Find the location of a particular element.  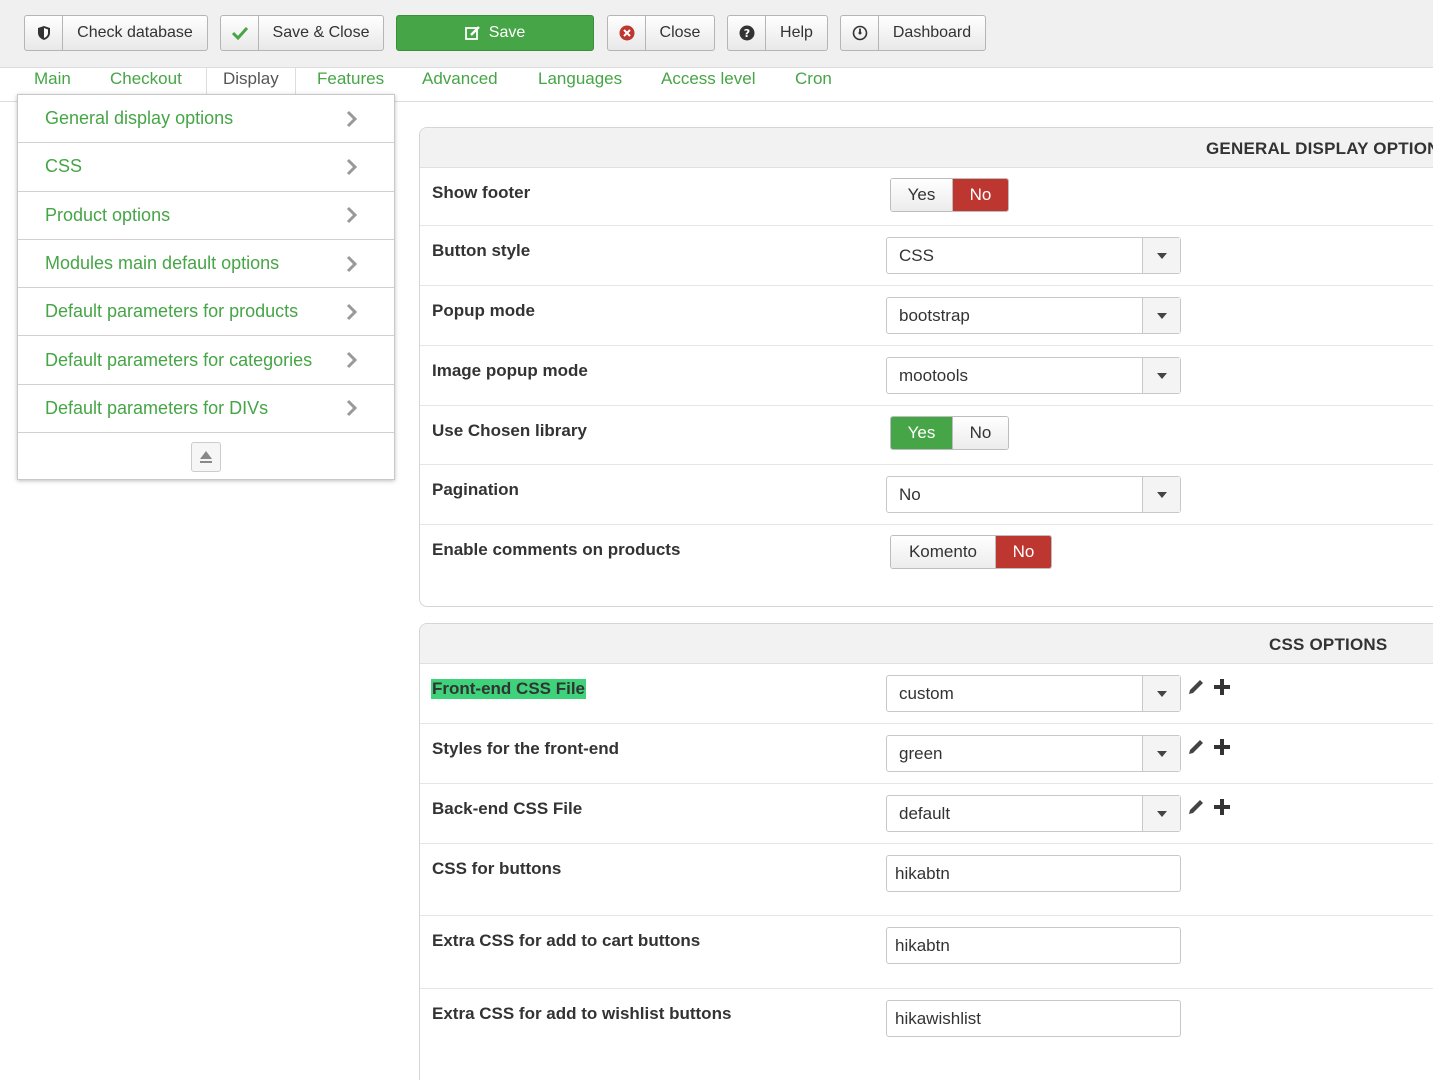

dashboard-icon is located at coordinates (860, 33).